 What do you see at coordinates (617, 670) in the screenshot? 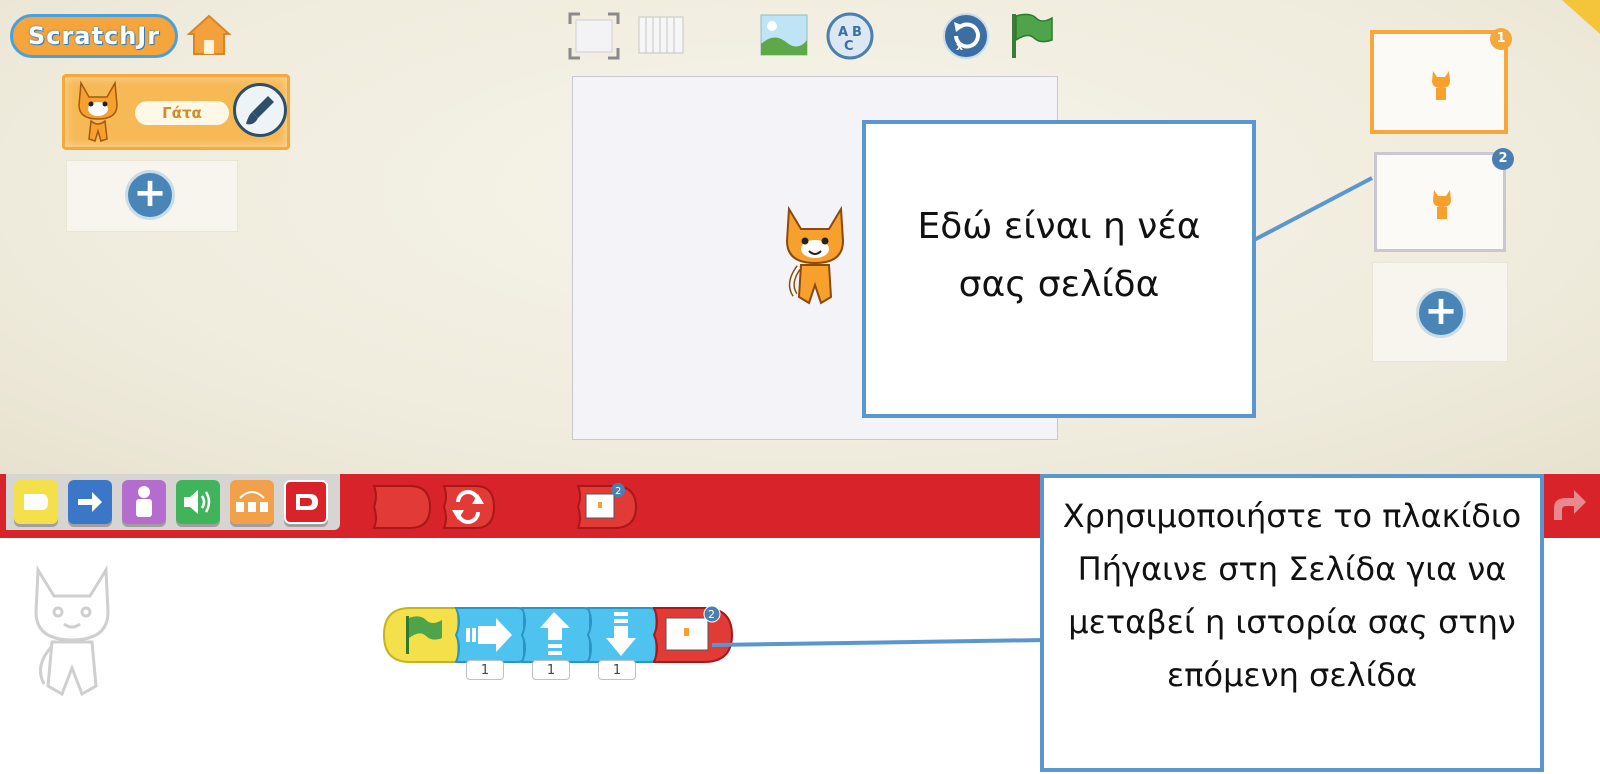
I see `move-down-count: 1` at bounding box center [617, 670].